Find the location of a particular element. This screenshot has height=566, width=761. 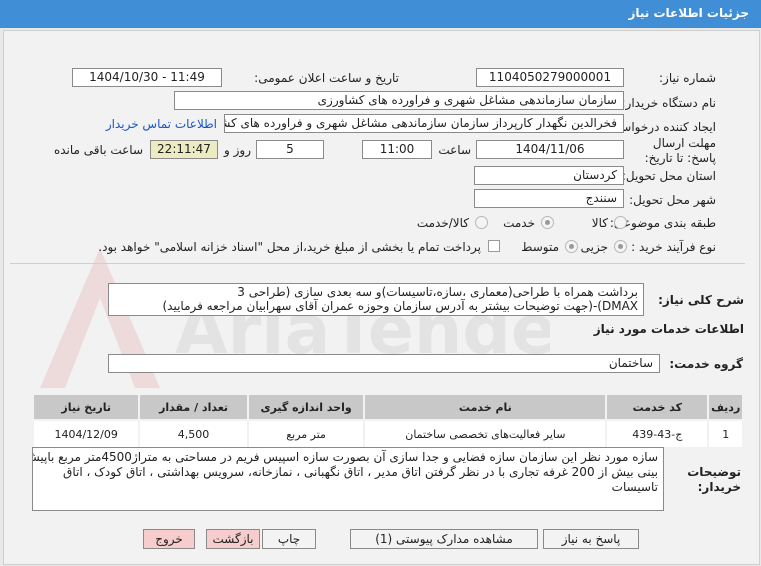

window-titlebar: جزئیات اطلاعات نیاز is located at coordinates (380, 14).